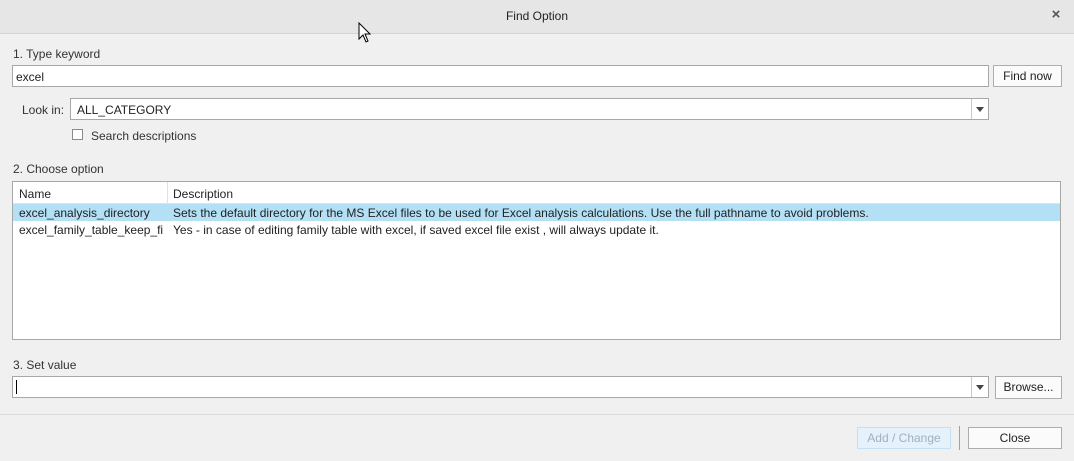 Image resolution: width=1074 pixels, height=461 pixels. I want to click on mouse-cursor-icon, so click(365, 32).